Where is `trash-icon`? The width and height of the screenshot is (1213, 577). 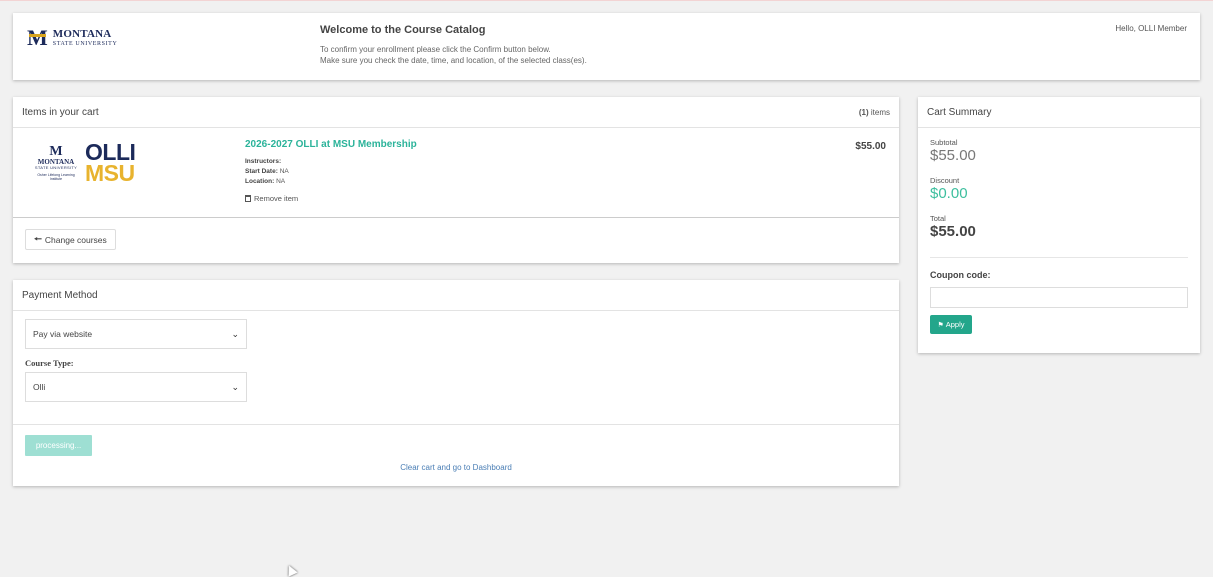 trash-icon is located at coordinates (248, 198).